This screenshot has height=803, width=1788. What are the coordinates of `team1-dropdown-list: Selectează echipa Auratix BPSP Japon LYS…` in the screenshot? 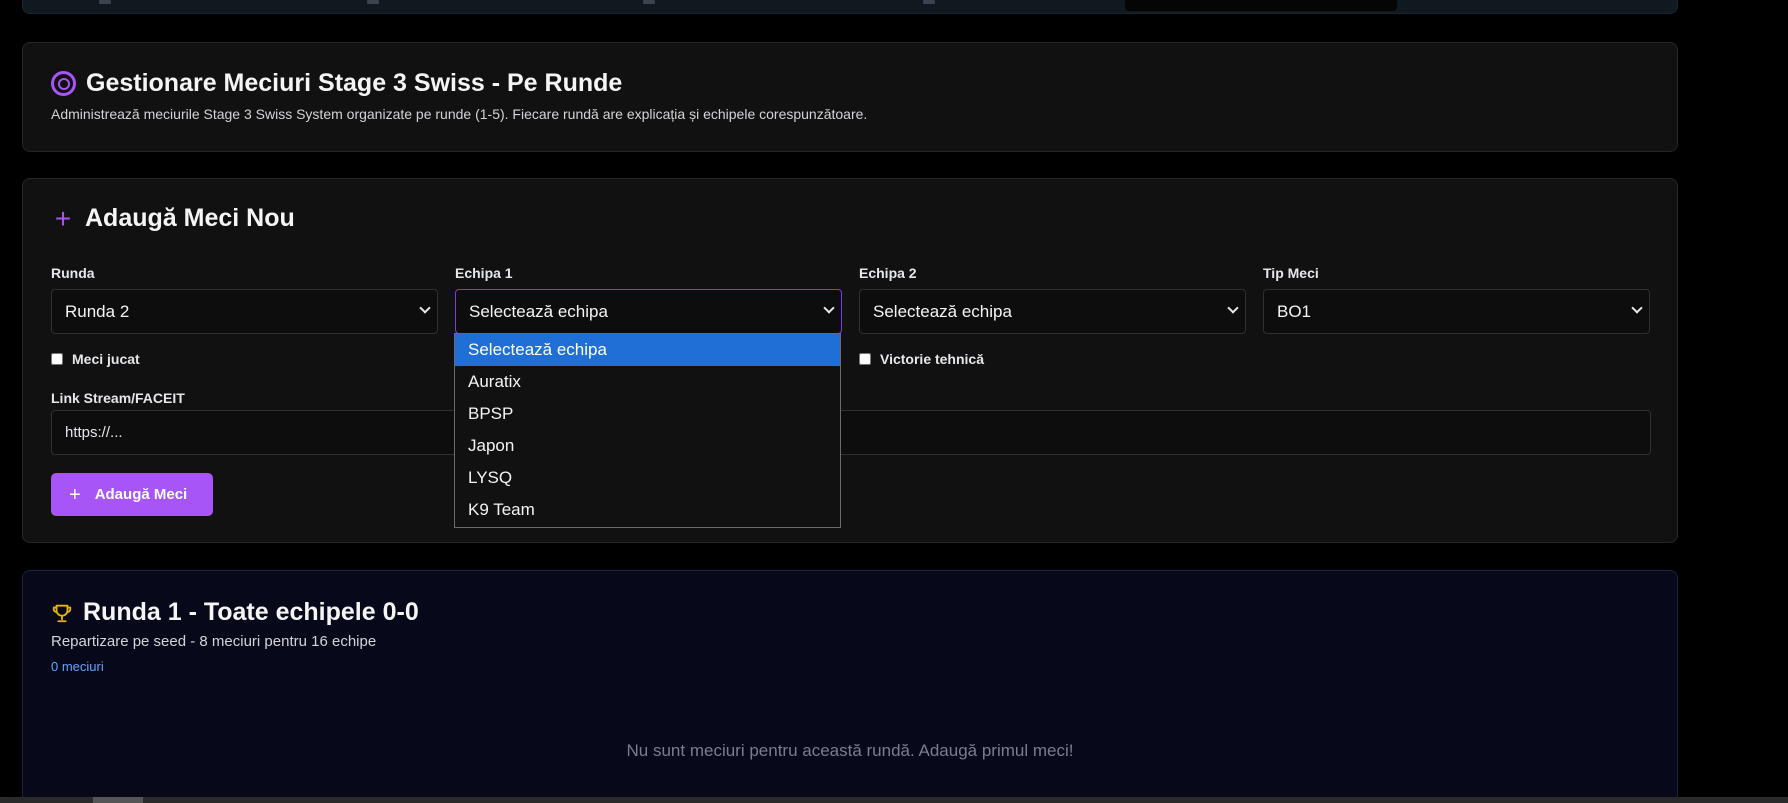 It's located at (647, 430).